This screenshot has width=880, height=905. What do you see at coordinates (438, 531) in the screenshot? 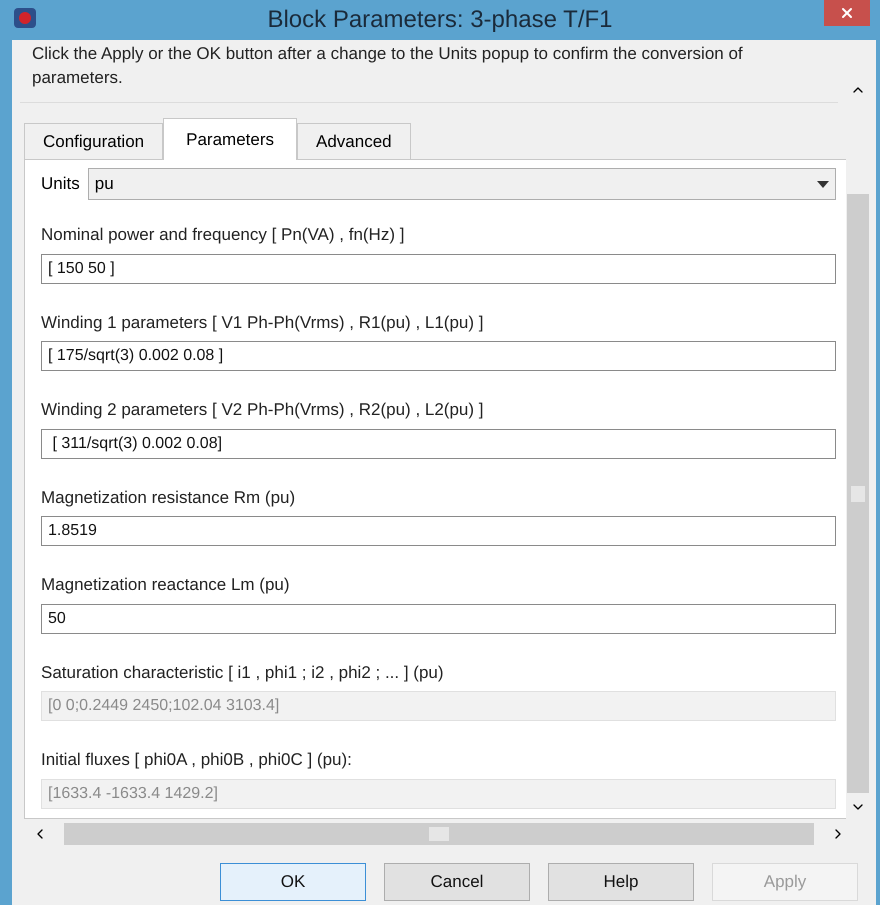
I see `parameter-field: 1.8519` at bounding box center [438, 531].